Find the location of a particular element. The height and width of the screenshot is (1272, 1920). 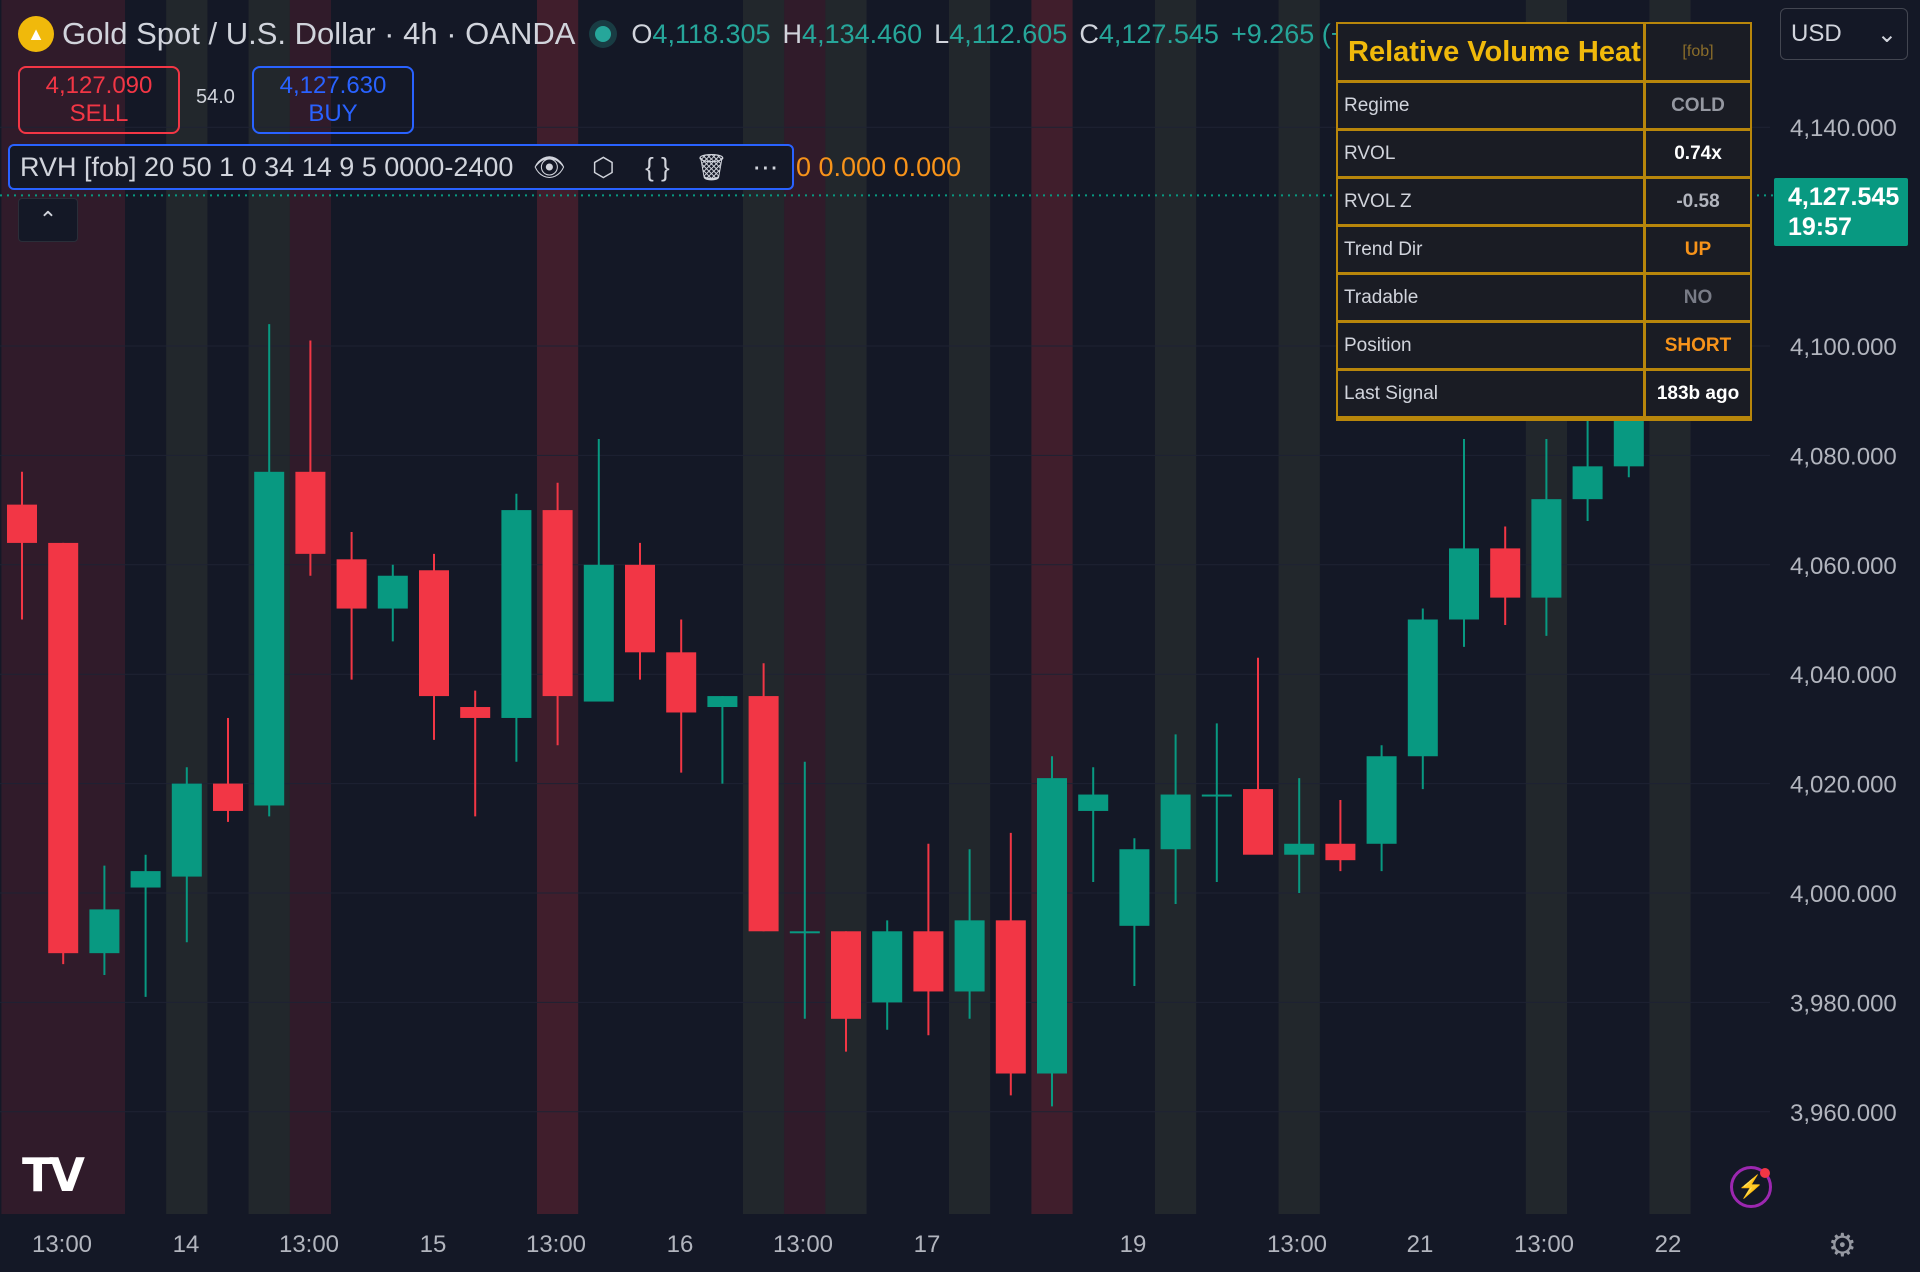

panel-row-label: Last Signal is located at coordinates (1492, 393).